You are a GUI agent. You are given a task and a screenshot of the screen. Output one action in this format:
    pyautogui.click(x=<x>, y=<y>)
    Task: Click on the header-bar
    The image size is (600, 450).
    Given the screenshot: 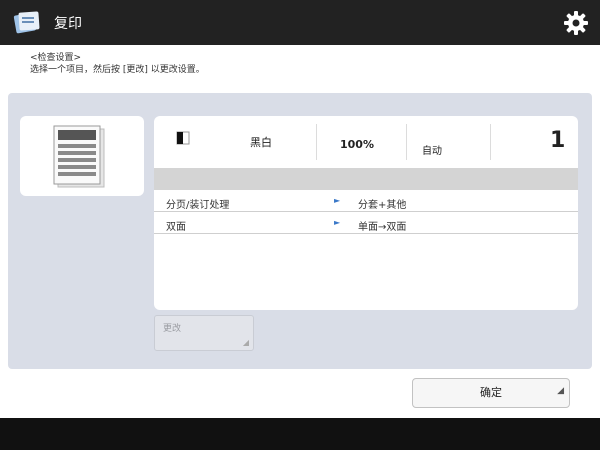 What is the action you would take?
    pyautogui.click(x=366, y=179)
    